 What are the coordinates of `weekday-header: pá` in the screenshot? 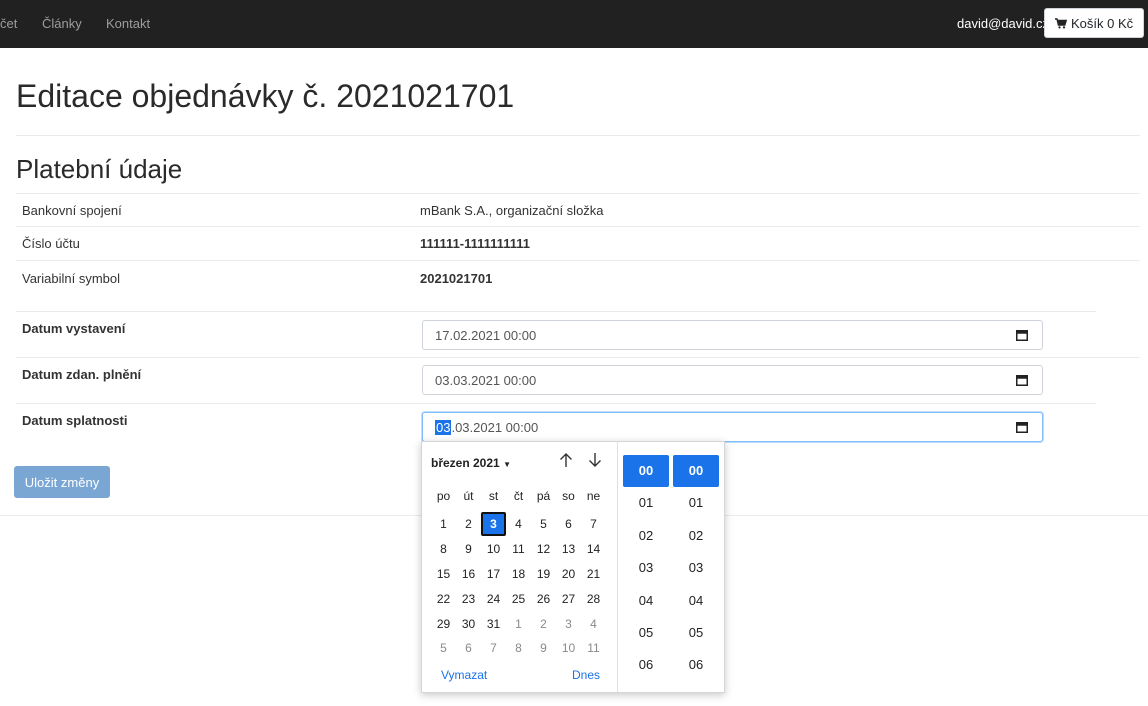 It's located at (543, 496).